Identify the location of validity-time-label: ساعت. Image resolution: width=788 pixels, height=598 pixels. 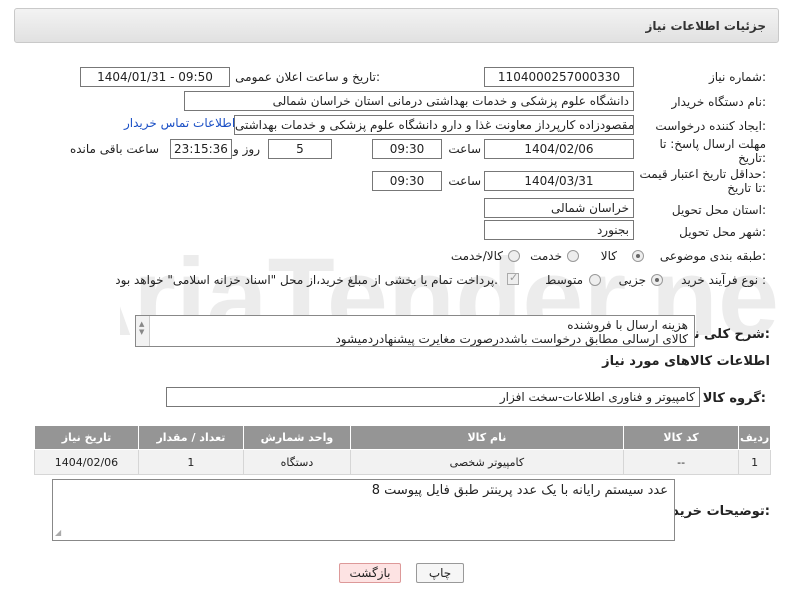
(464, 181).